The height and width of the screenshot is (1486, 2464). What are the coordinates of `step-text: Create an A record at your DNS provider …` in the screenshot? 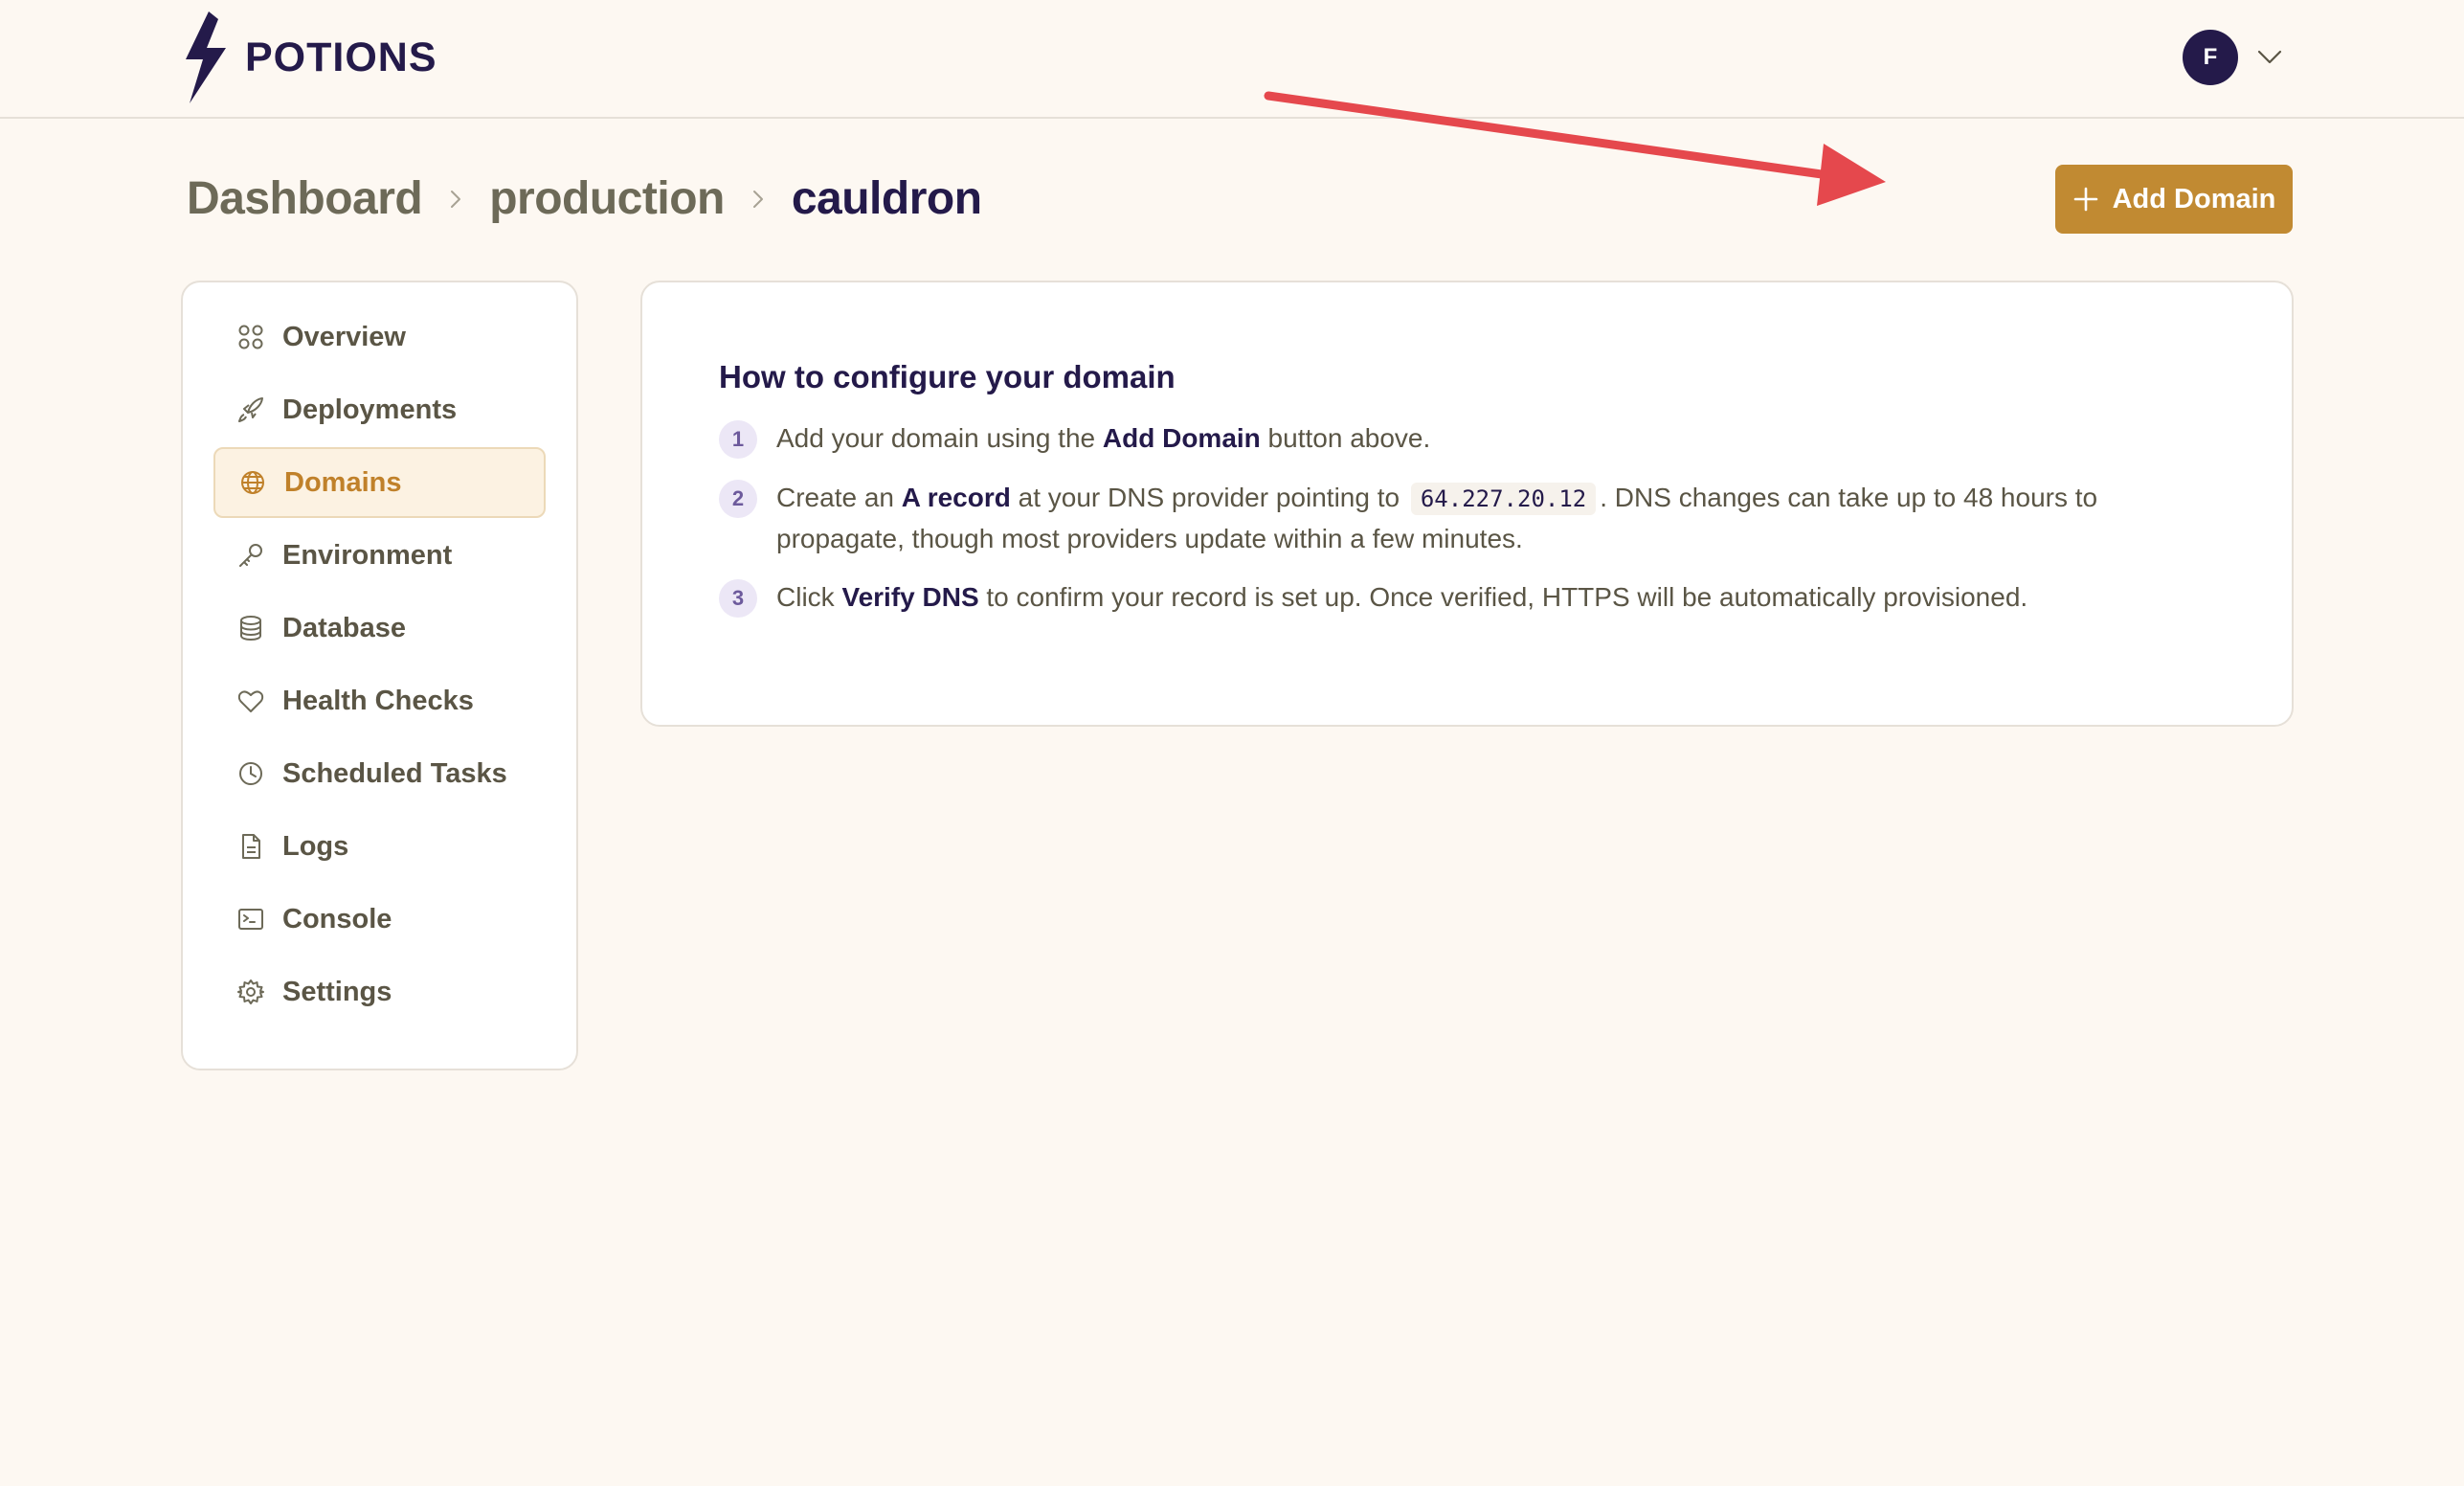 It's located at (1437, 518).